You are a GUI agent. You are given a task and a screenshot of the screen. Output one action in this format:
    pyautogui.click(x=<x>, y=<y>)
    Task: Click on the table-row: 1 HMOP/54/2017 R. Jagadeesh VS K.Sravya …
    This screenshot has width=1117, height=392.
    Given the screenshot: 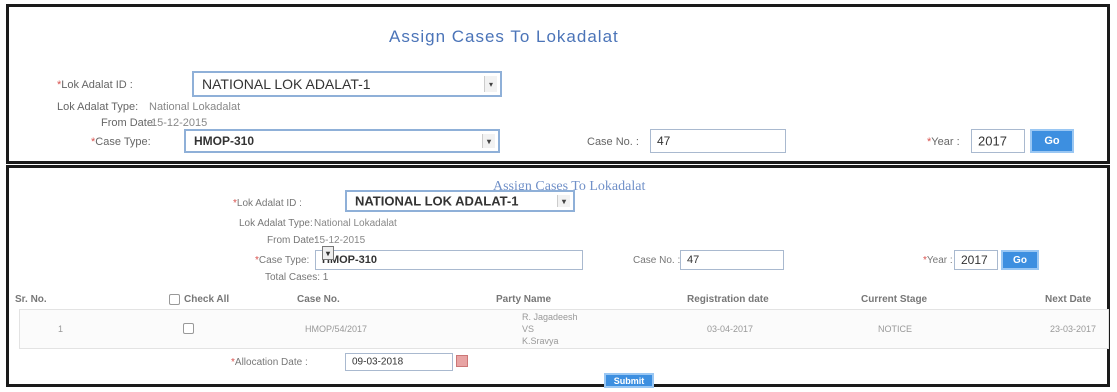 What is the action you would take?
    pyautogui.click(x=564, y=329)
    